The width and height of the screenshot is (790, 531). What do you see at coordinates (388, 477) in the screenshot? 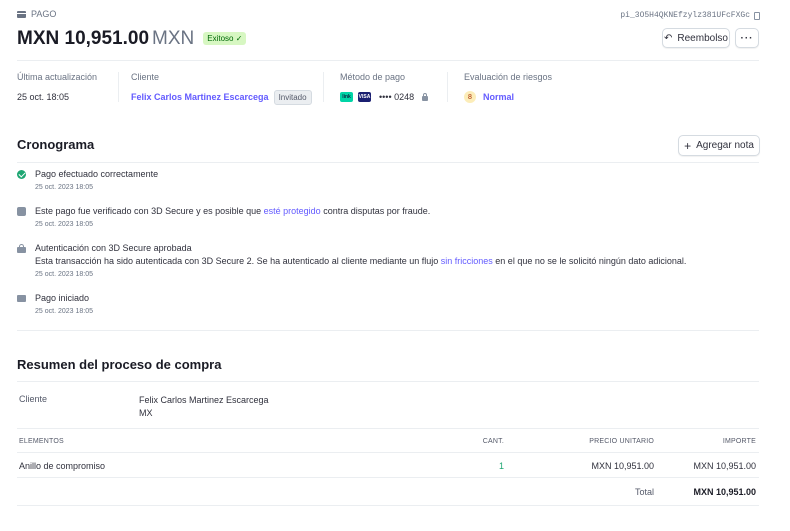
I see `table-row-divider` at bounding box center [388, 477].